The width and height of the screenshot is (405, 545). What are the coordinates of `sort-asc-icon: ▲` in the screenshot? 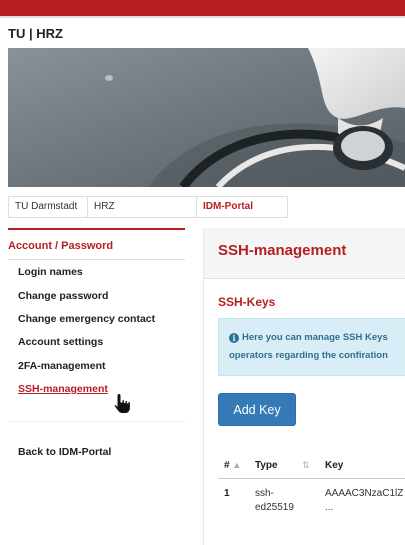 It's located at (237, 465).